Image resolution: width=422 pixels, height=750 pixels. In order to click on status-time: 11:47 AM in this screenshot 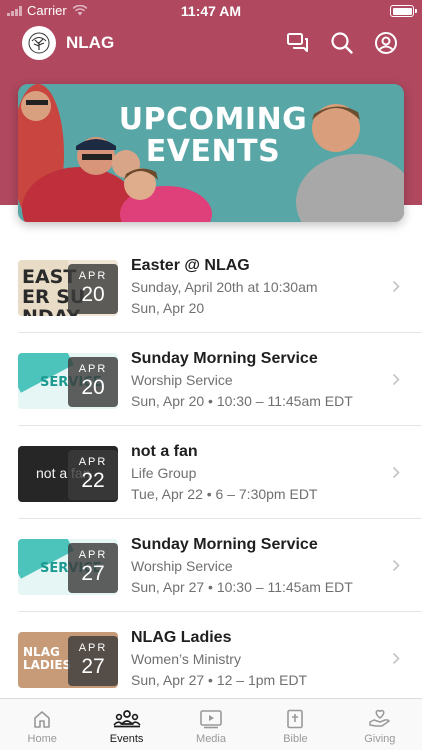, I will do `click(211, 11)`.